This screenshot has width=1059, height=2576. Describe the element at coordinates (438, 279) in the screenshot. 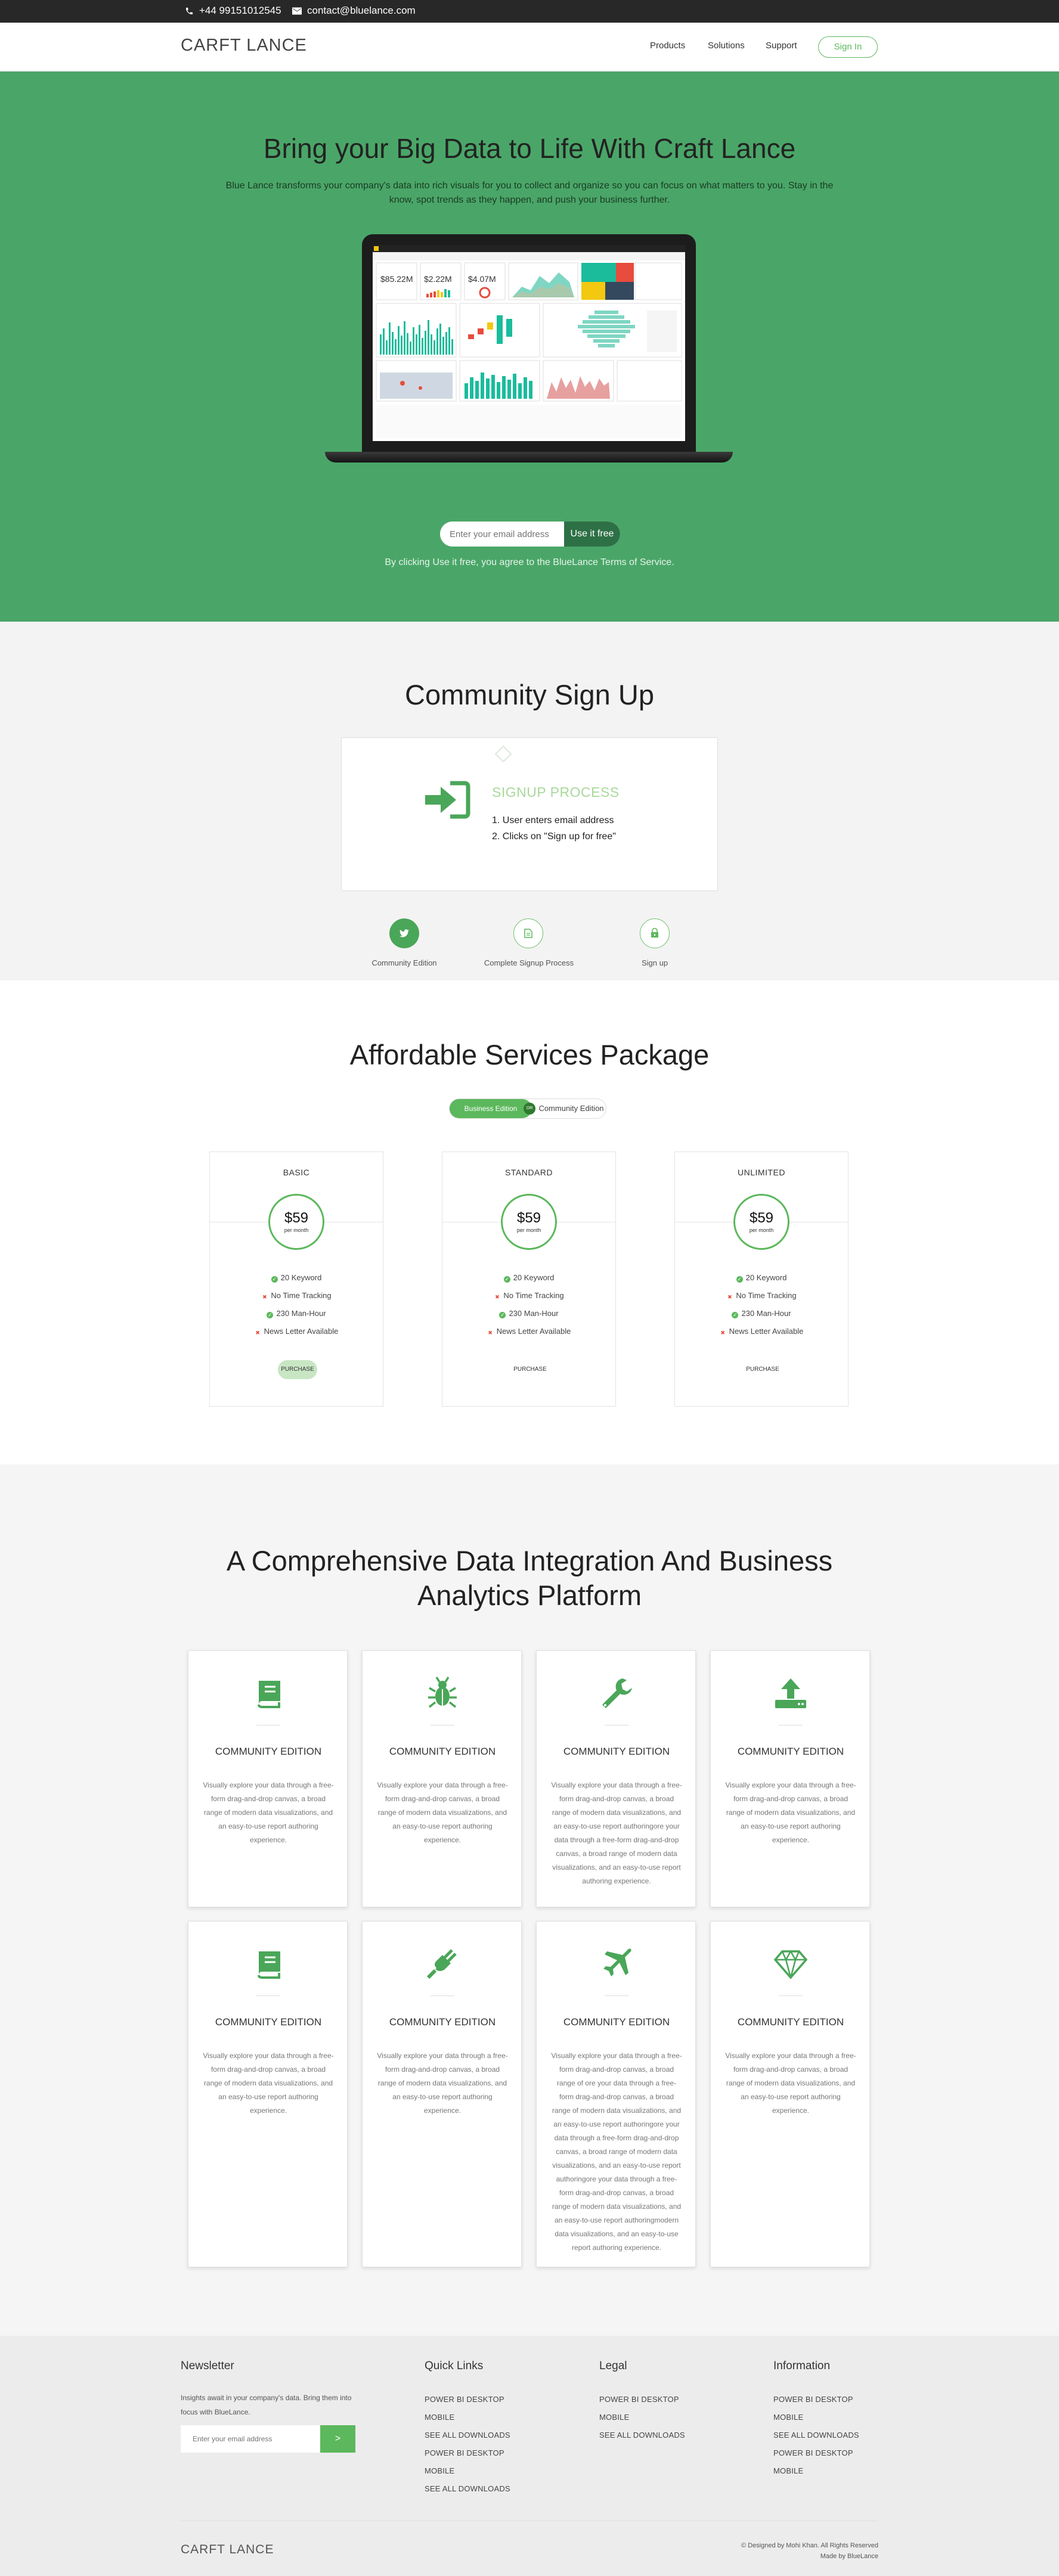

I see `kpi-2: $2.22M` at that location.